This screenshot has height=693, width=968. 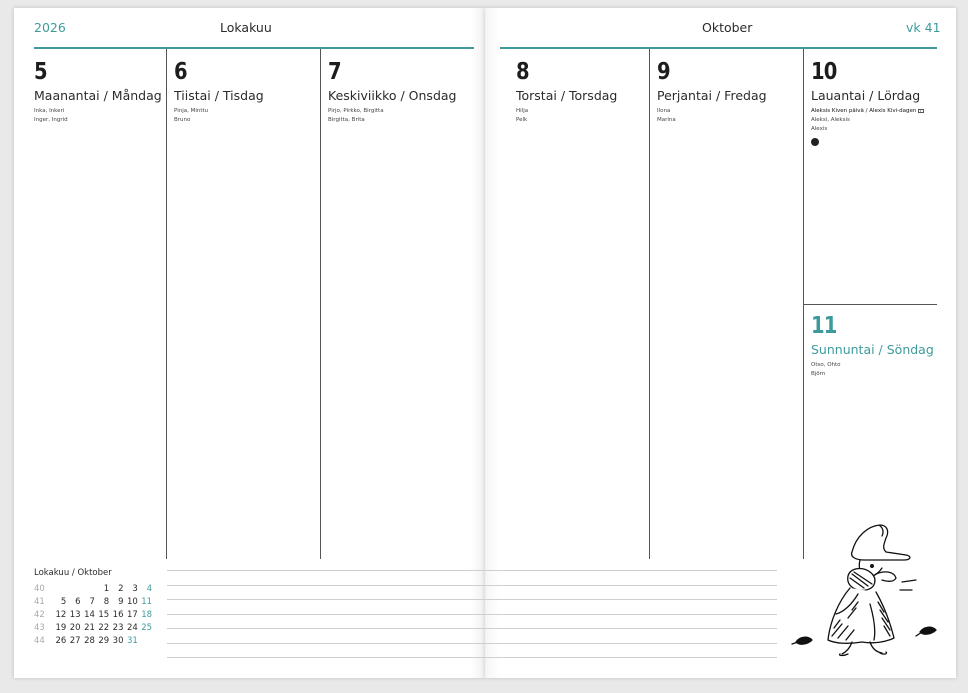 What do you see at coordinates (39, 614) in the screenshot?
I see `week-number: 42` at bounding box center [39, 614].